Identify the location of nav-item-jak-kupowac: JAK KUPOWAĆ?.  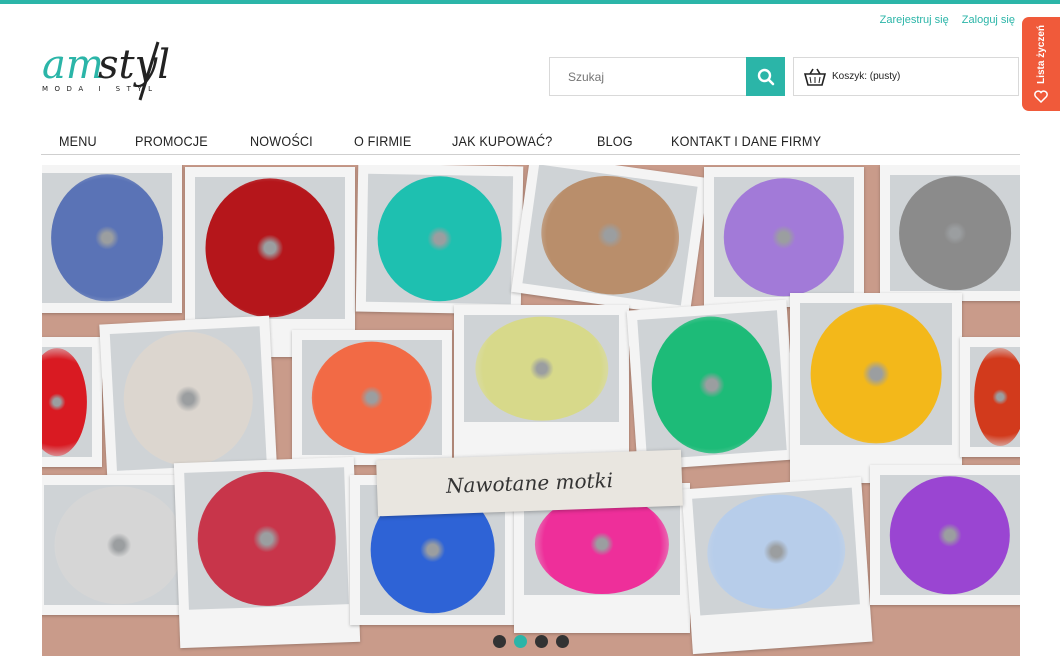
(502, 139).